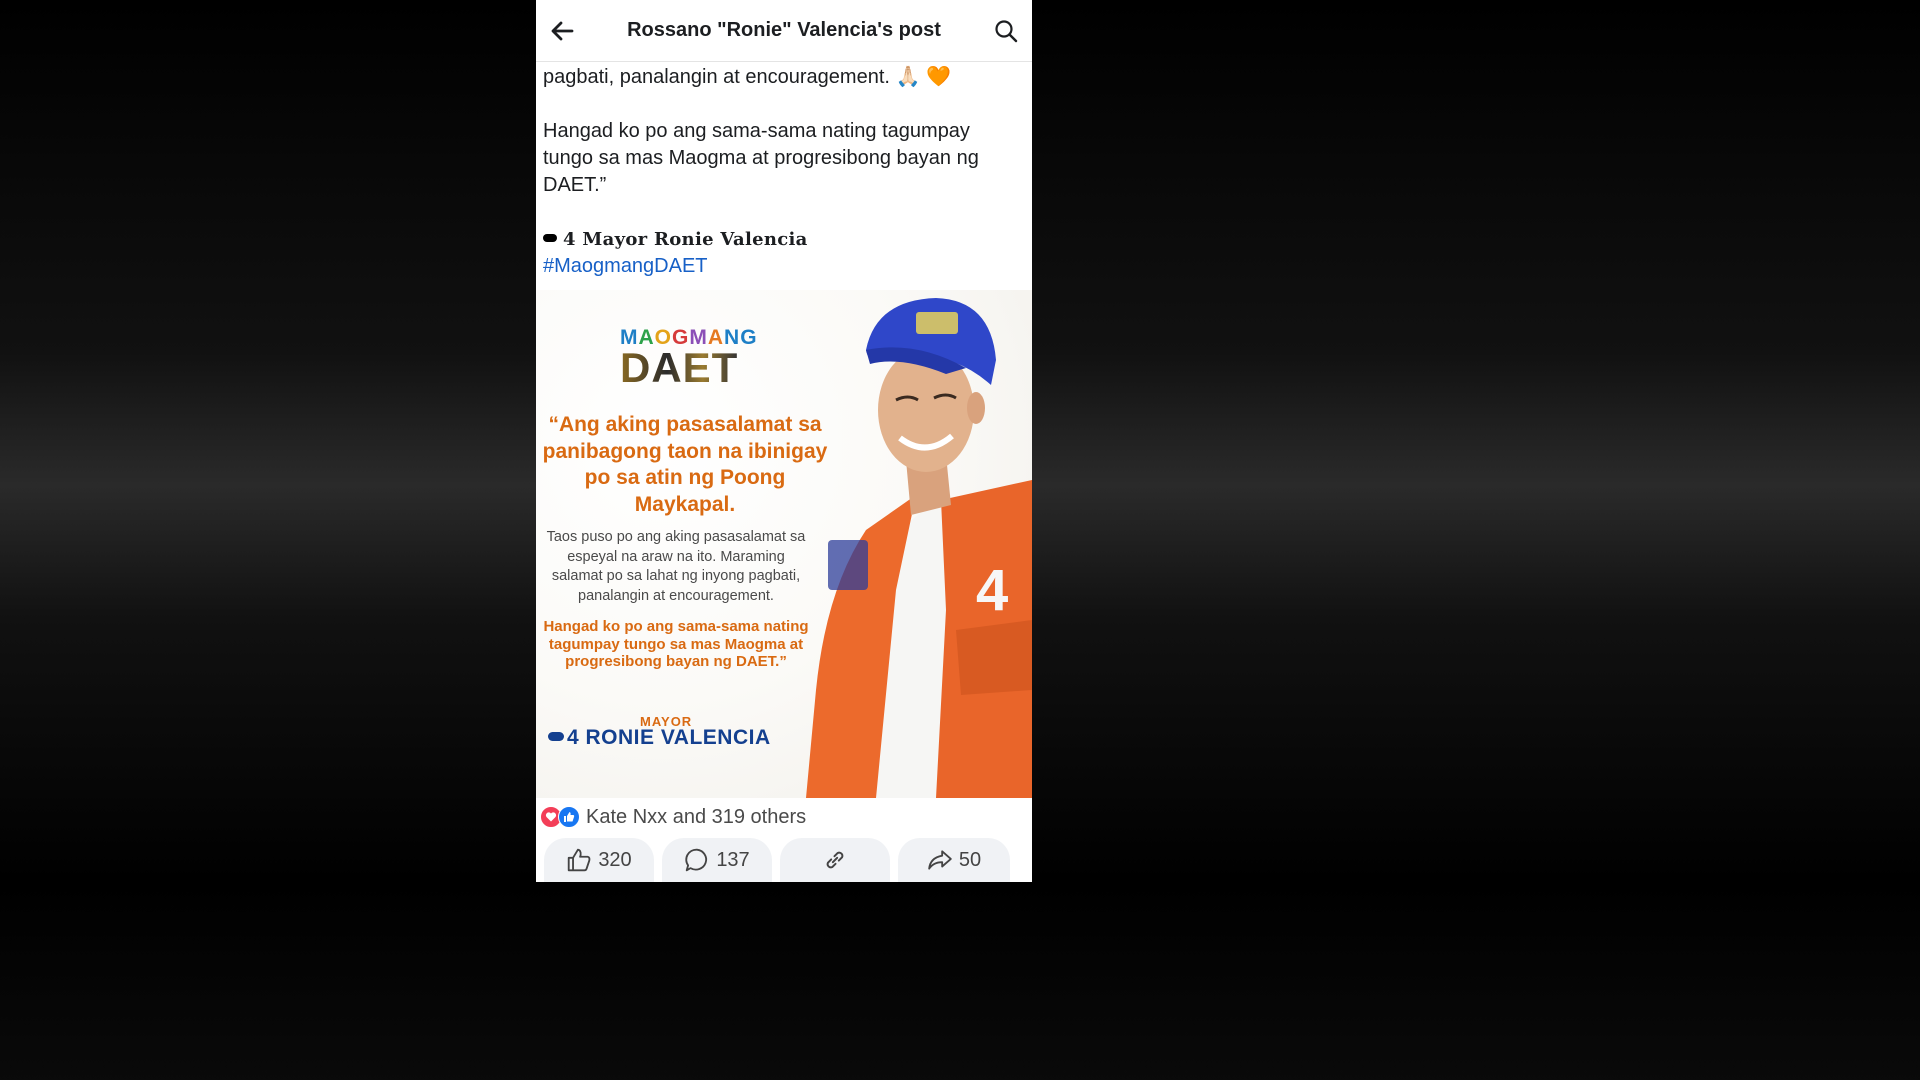 The width and height of the screenshot is (1920, 1080). Describe the element at coordinates (733, 859) in the screenshot. I see `comment-count: 137` at that location.